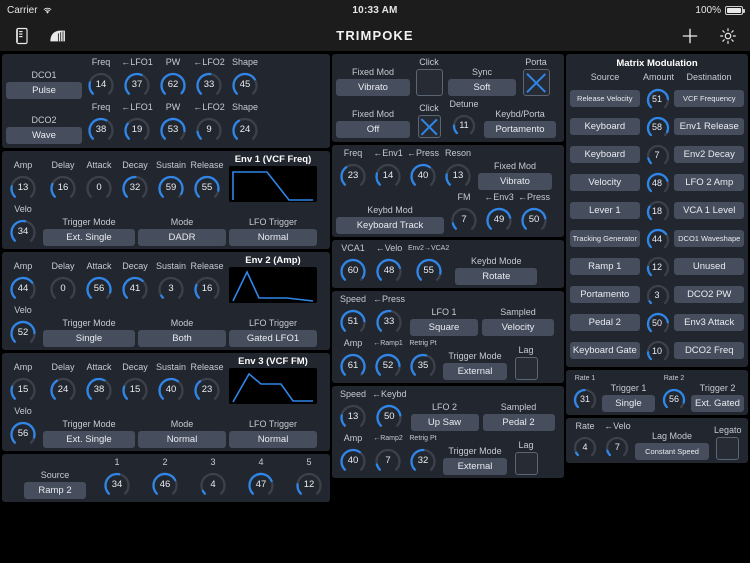 This screenshot has width=750, height=563. Describe the element at coordinates (99, 187) in the screenshot. I see `env1-attack-knob: 0` at that location.